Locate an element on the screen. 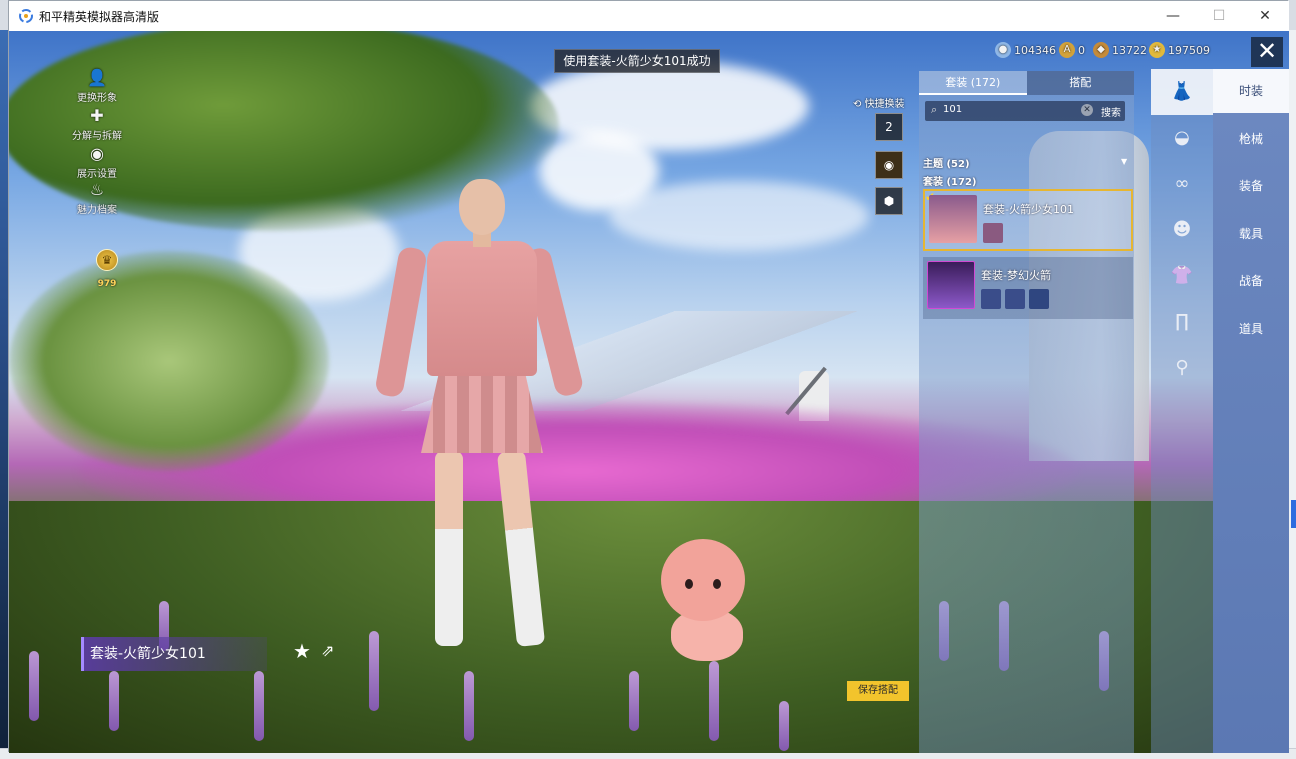  currency-value: 0 is located at coordinates (1081, 50).